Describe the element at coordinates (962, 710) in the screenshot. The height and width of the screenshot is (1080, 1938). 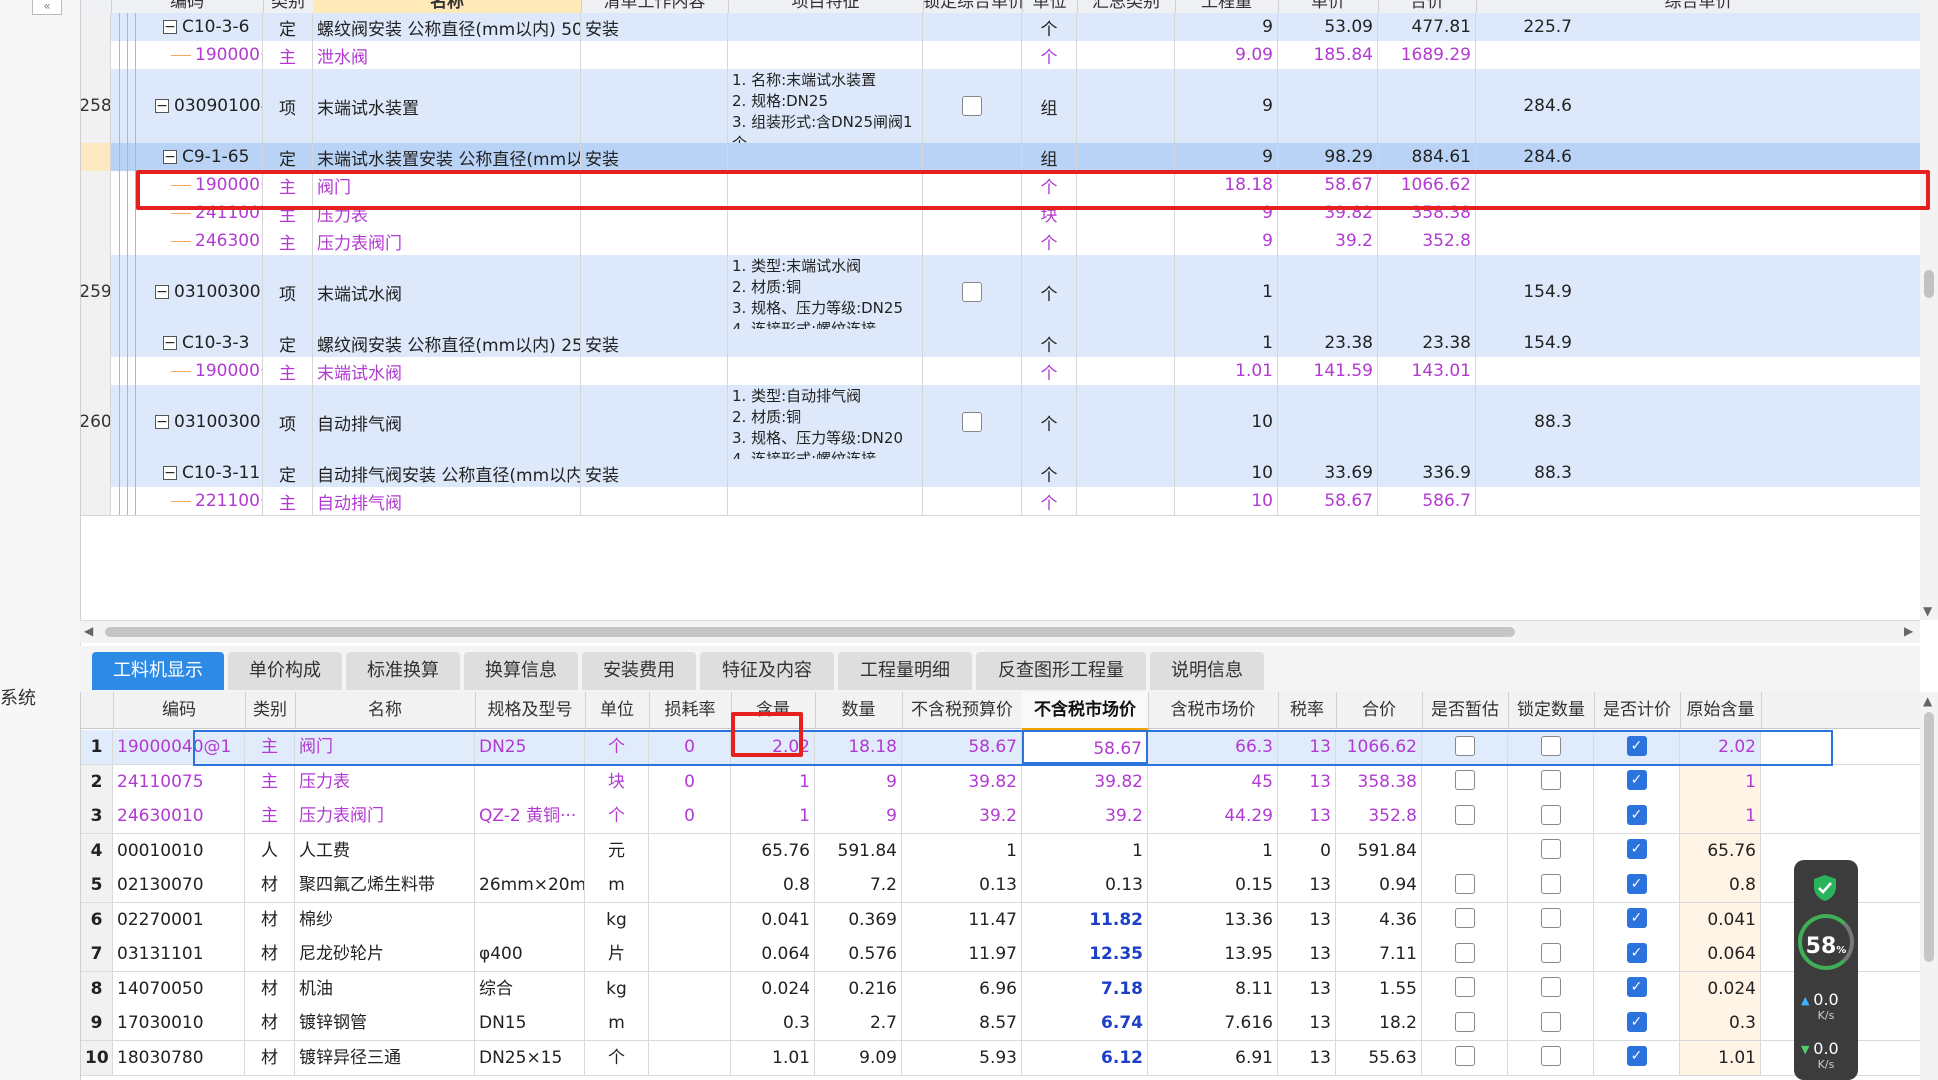
I see `column-header: 不含税预算价` at that location.